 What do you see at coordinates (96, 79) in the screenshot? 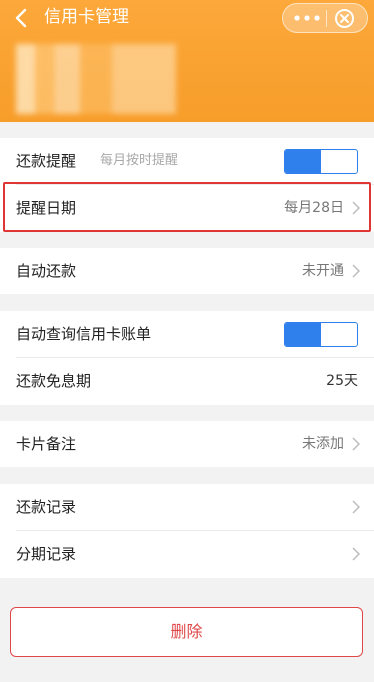
I see `card-info-blurred` at bounding box center [96, 79].